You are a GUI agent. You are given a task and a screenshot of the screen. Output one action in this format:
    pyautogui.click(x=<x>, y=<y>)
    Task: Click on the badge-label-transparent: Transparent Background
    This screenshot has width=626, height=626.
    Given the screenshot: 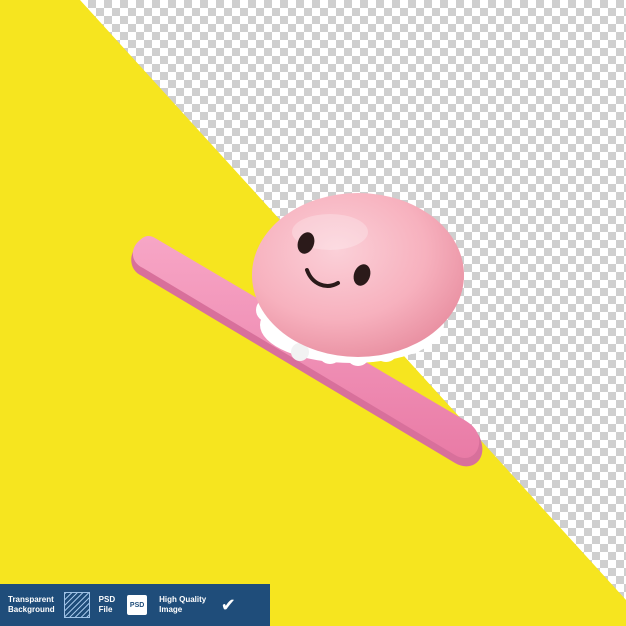 What is the action you would take?
    pyautogui.click(x=31, y=604)
    